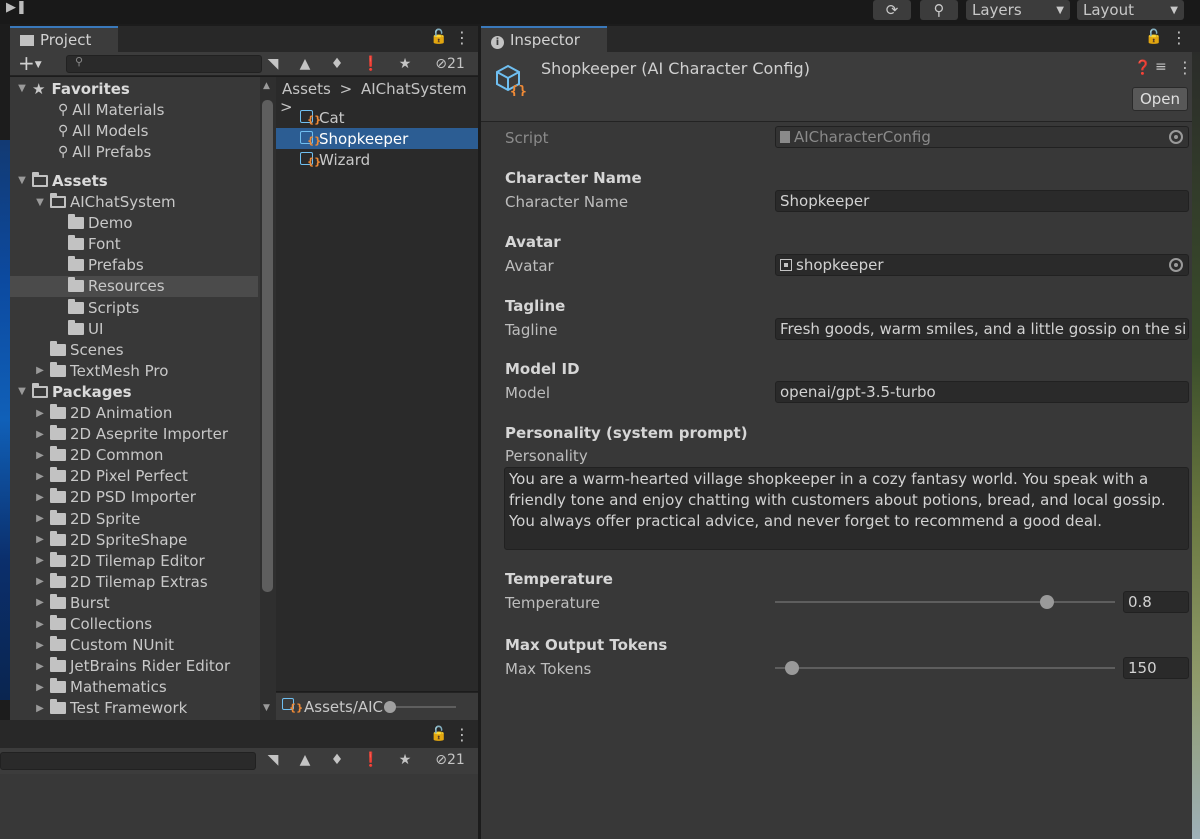 This screenshot has width=1200, height=839. Describe the element at coordinates (134, 244) in the screenshot. I see `tree-item-font: Font` at that location.